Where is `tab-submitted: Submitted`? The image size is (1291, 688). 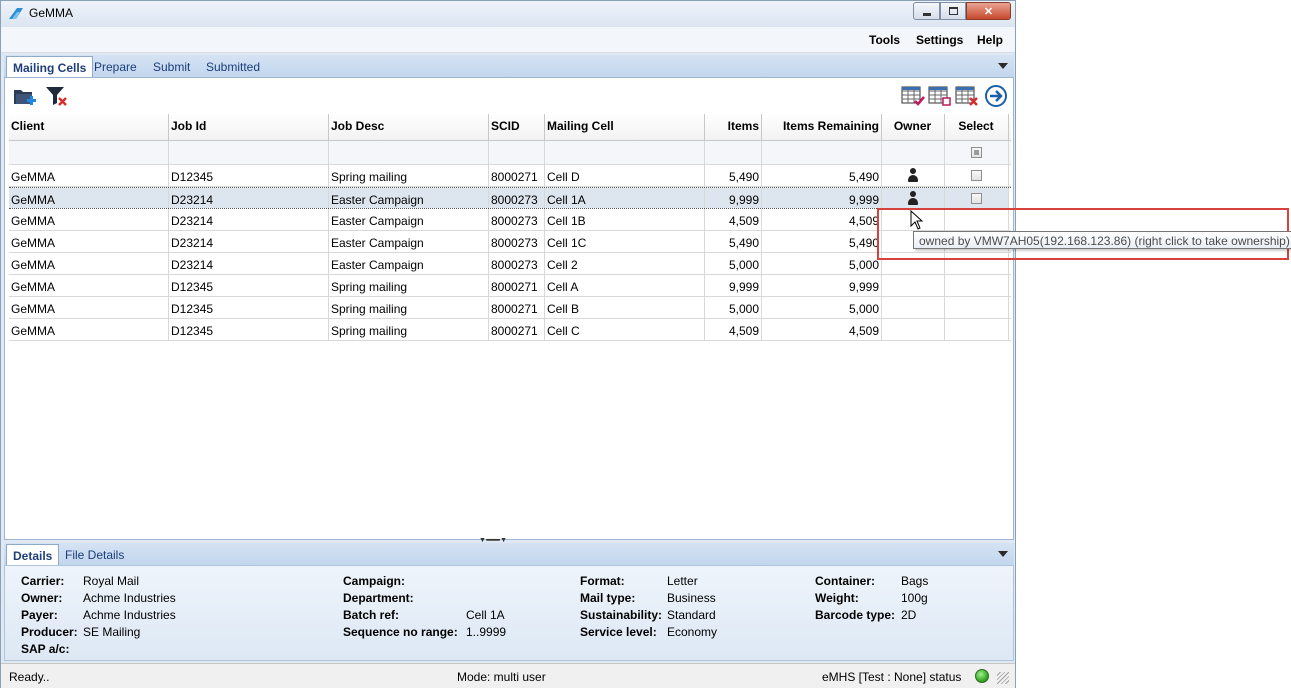 tab-submitted: Submitted is located at coordinates (233, 66).